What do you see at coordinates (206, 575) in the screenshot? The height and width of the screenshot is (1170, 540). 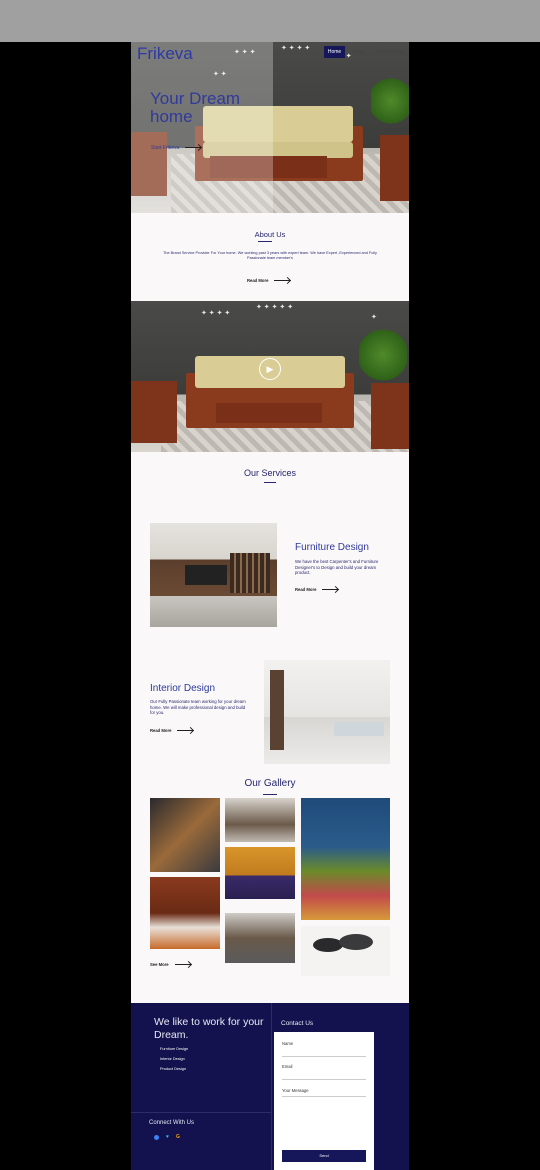 I see `tv-shape` at bounding box center [206, 575].